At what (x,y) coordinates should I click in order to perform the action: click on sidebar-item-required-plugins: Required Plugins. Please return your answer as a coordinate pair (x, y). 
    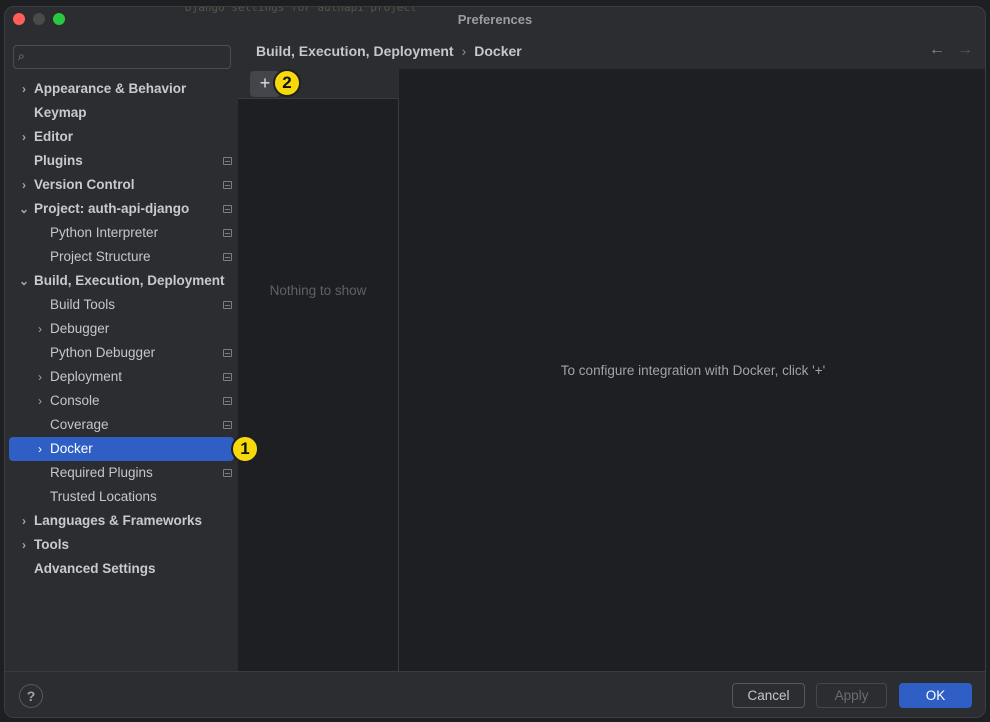
    Looking at the image, I should click on (121, 473).